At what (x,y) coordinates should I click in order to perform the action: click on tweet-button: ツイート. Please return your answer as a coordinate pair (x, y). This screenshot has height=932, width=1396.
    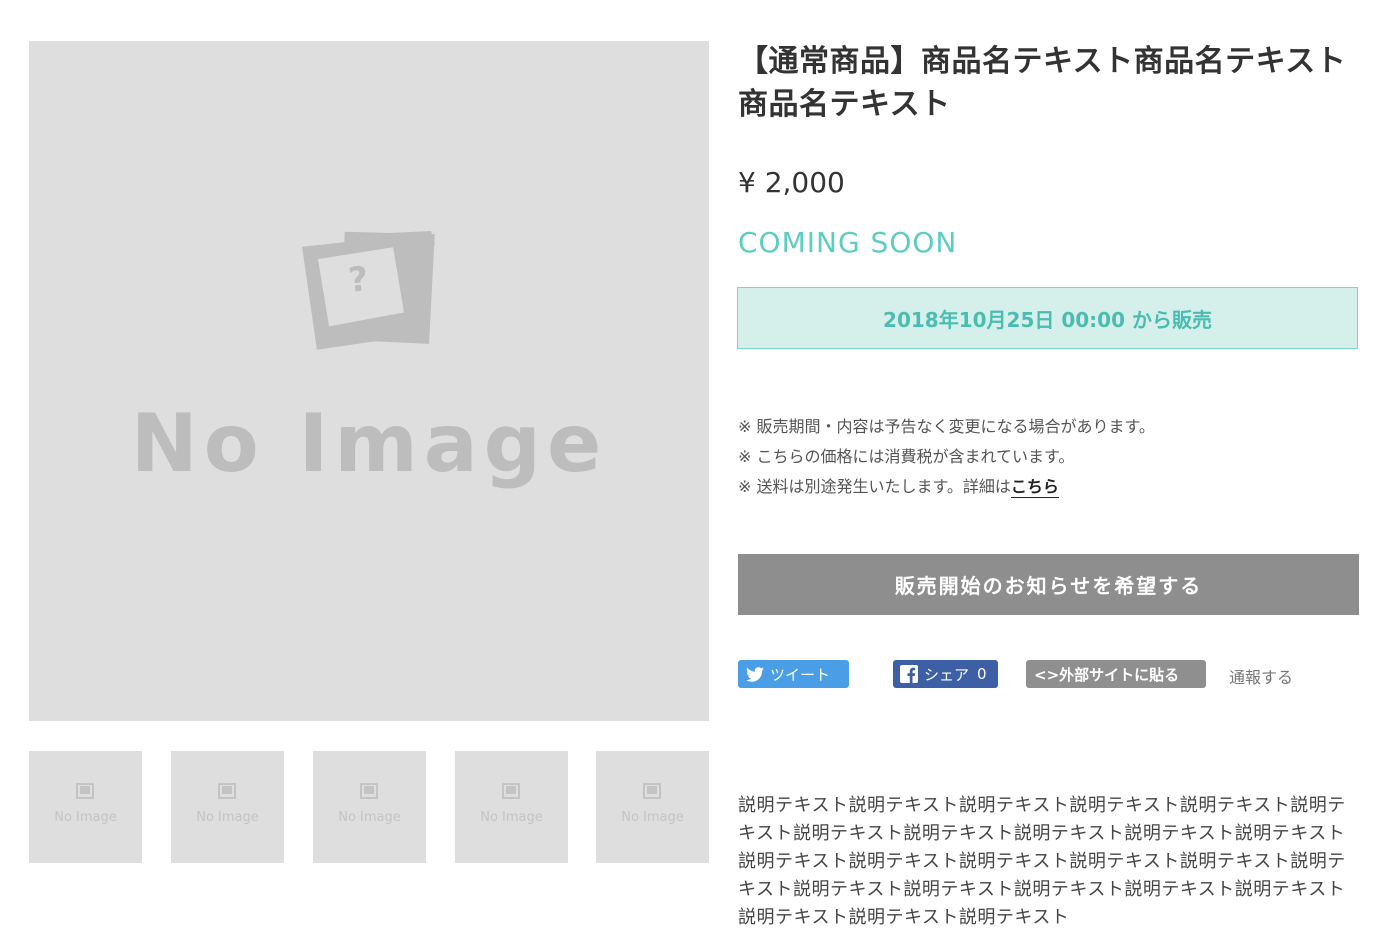
    Looking at the image, I should click on (793, 674).